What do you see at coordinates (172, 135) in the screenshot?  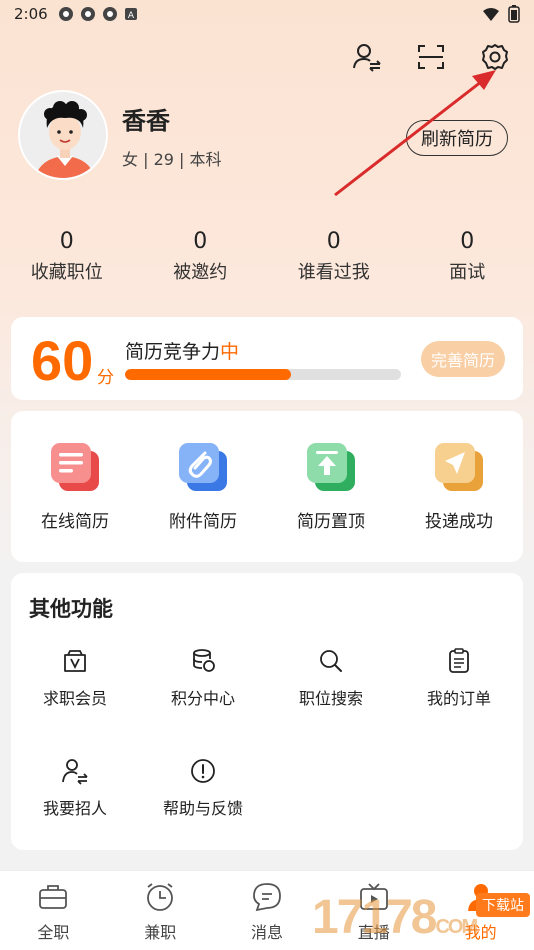 I see `profile-info: 香香 女 | 29 | 本科` at bounding box center [172, 135].